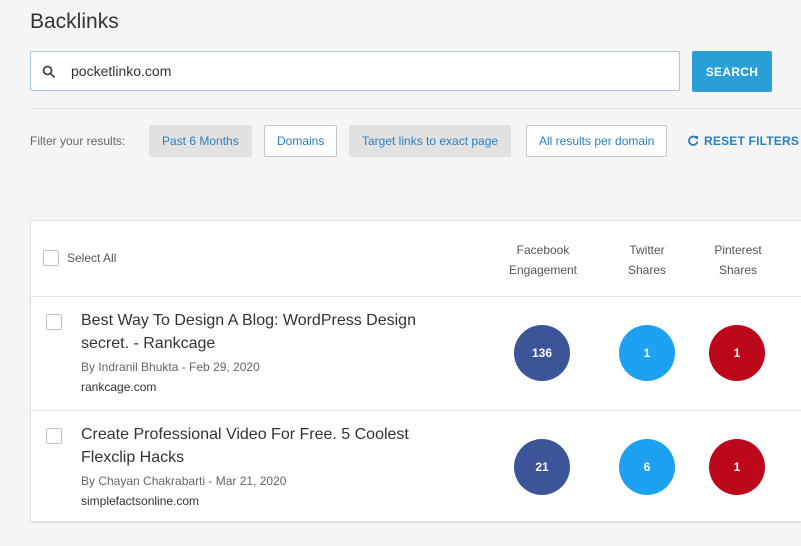  Describe the element at coordinates (48, 71) in the screenshot. I see `search-icon` at that location.